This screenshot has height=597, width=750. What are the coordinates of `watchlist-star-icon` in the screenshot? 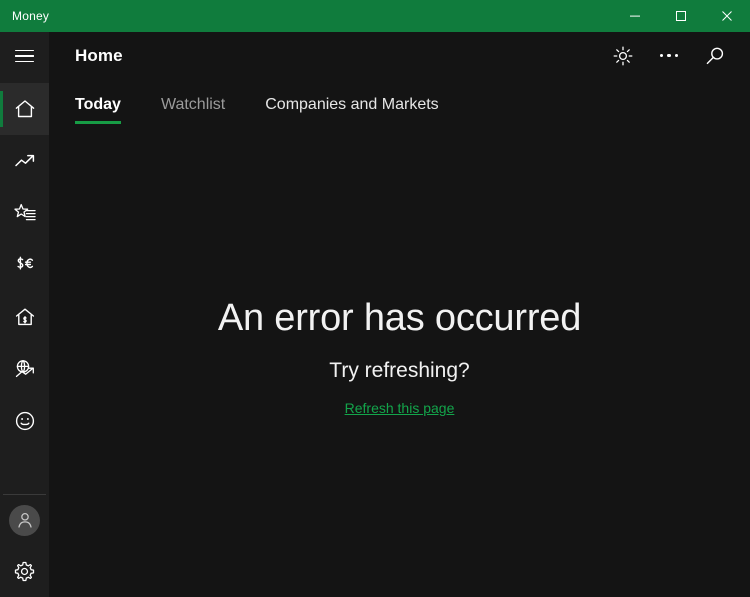 It's located at (24, 212).